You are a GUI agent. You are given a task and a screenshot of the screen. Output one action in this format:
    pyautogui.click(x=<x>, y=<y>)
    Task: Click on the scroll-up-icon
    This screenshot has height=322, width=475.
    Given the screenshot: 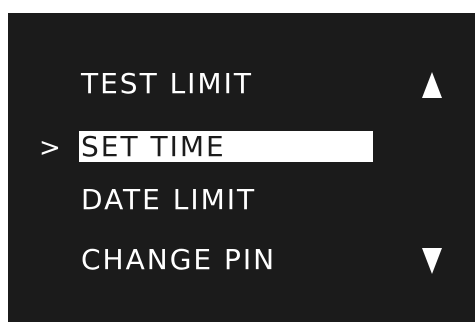 What is the action you would take?
    pyautogui.click(x=432, y=85)
    